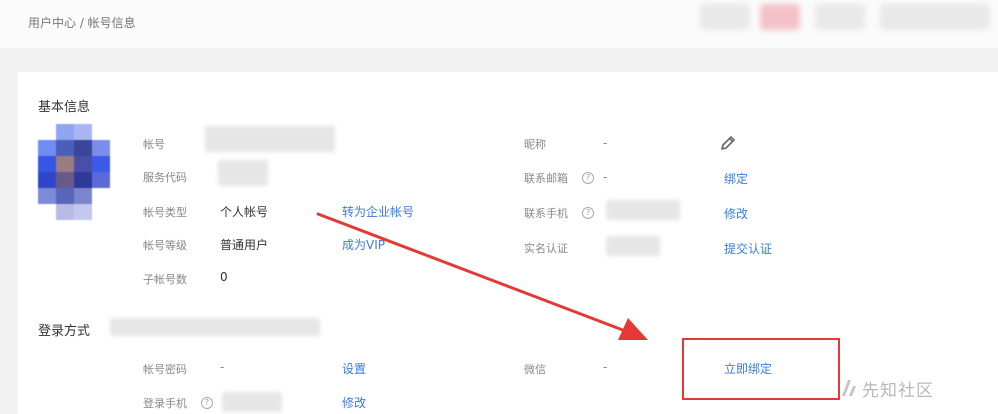  Describe the element at coordinates (736, 213) in the screenshot. I see `modify-phone-link: 修改` at that location.